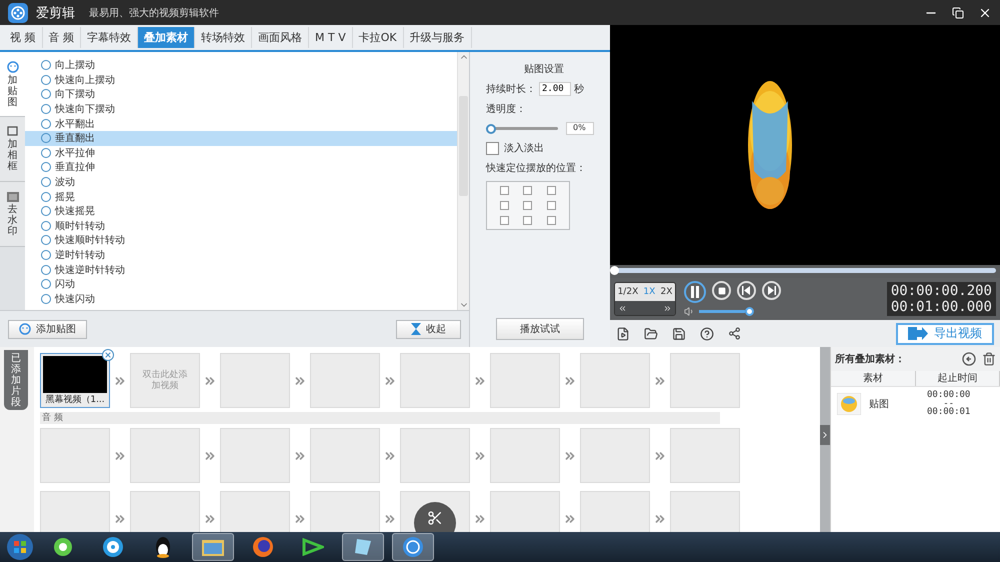 This screenshot has height=562, width=1000. I want to click on effect-item: 摇晃, so click(241, 196).